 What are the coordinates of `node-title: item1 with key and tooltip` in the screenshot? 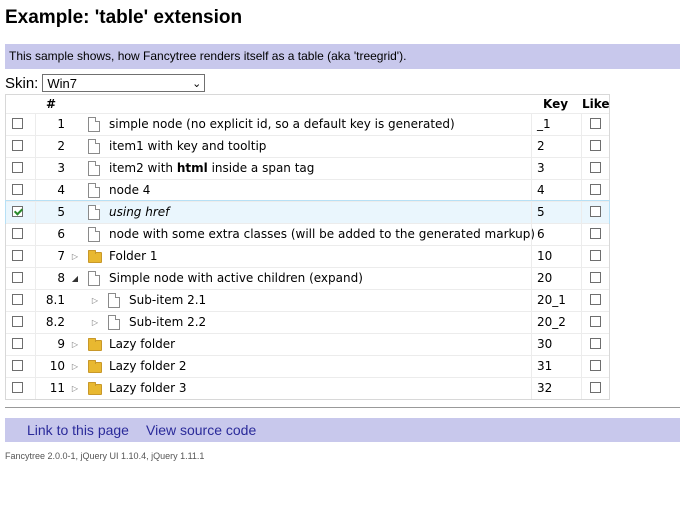 It's located at (187, 146).